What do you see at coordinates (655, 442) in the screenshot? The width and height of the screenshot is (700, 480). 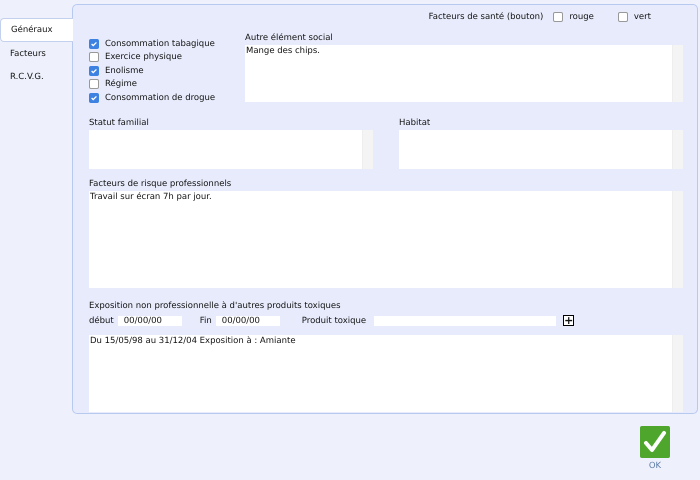 I see `checkmark-icon` at bounding box center [655, 442].